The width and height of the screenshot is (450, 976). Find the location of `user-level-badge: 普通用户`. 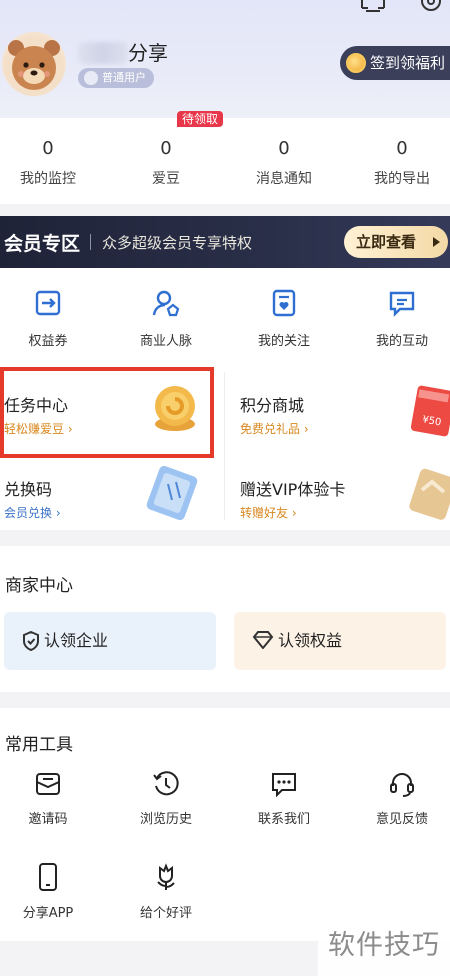

user-level-badge: 普通用户 is located at coordinates (116, 78).